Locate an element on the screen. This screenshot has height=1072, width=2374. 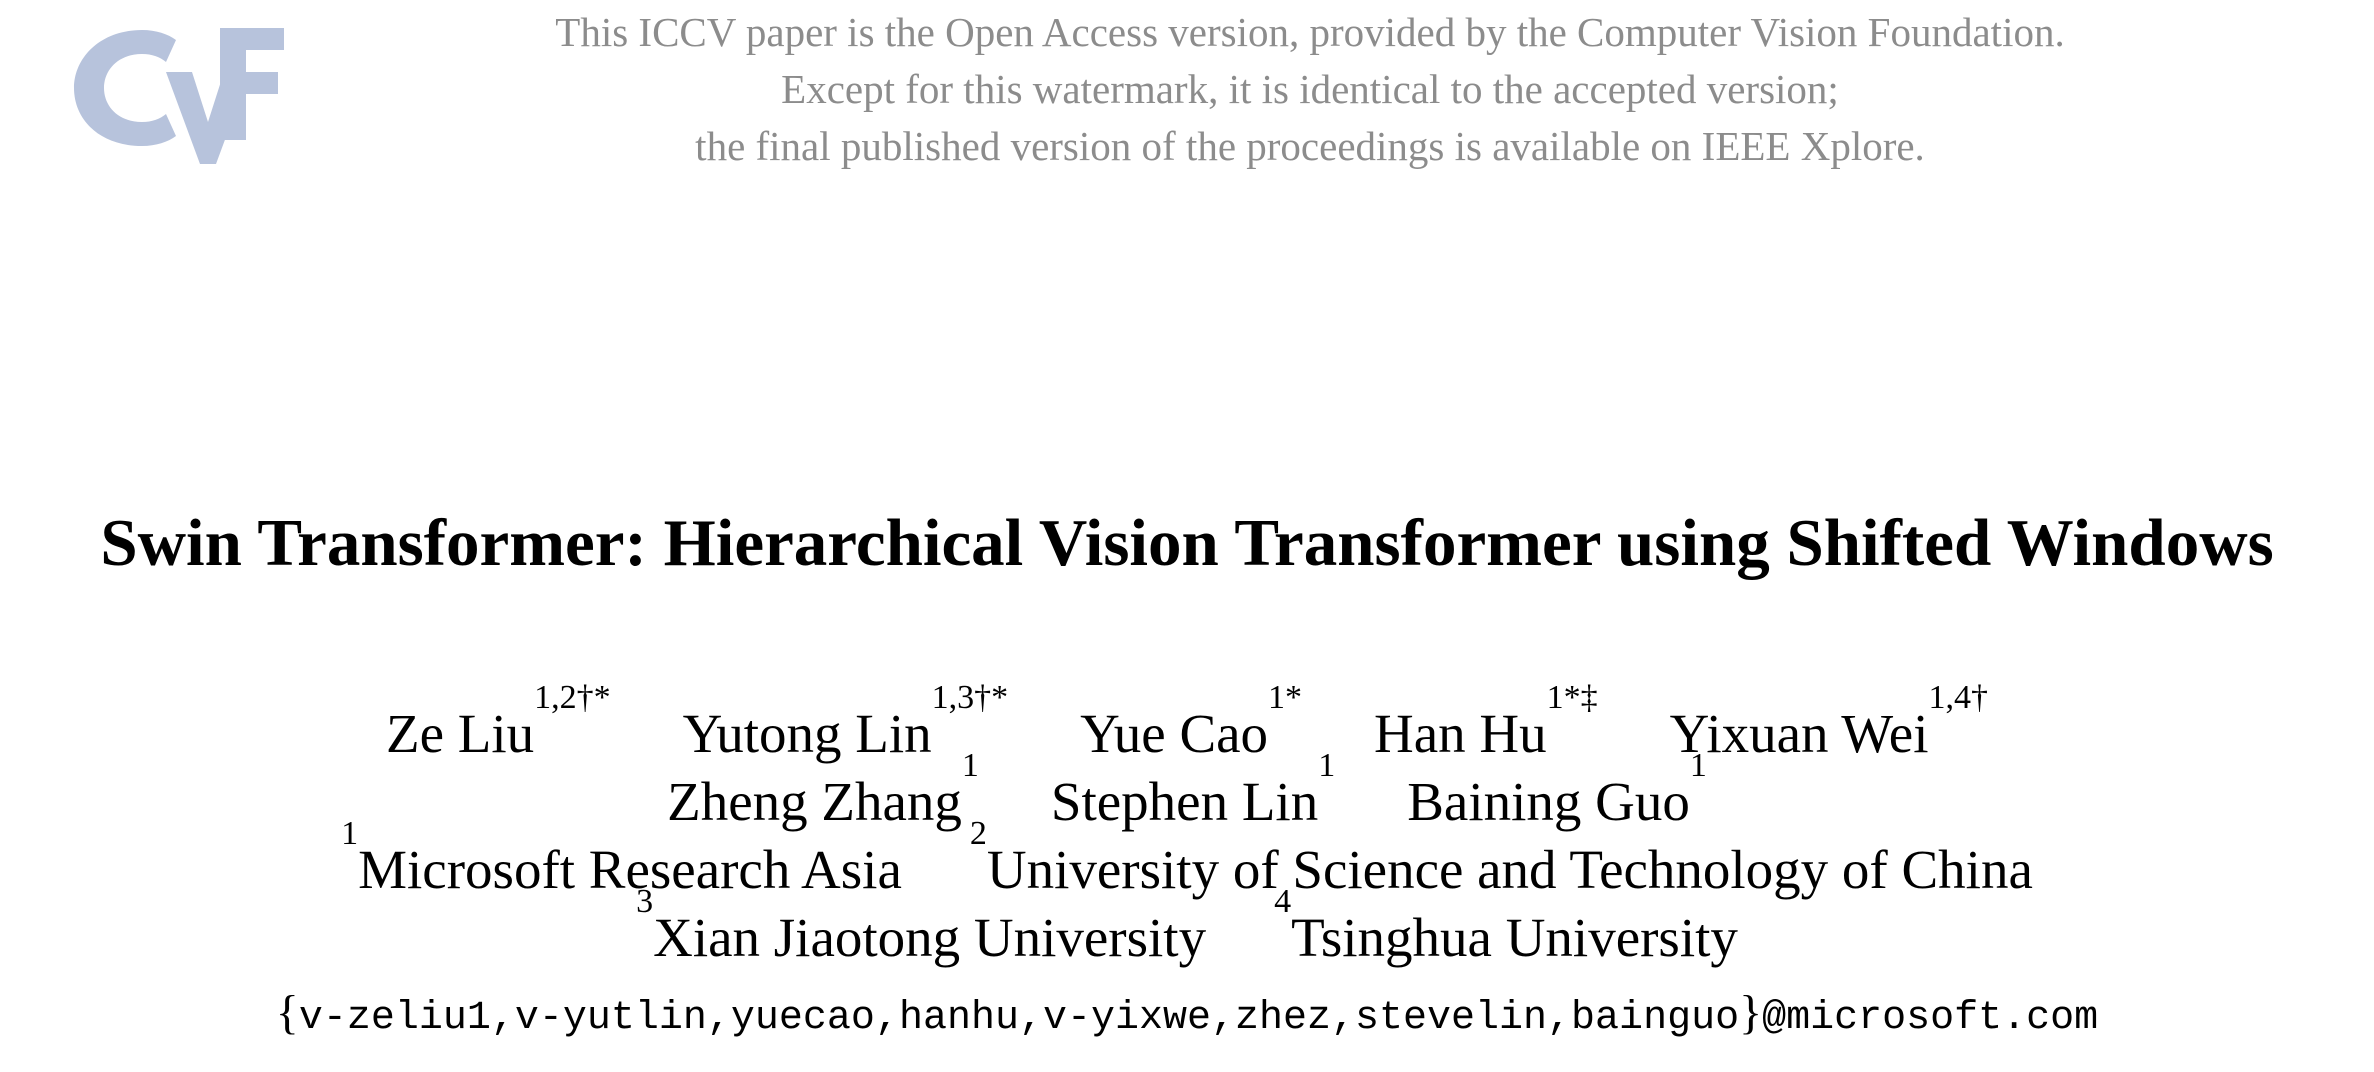
cvf-logo-c is located at coordinates (125, 88).